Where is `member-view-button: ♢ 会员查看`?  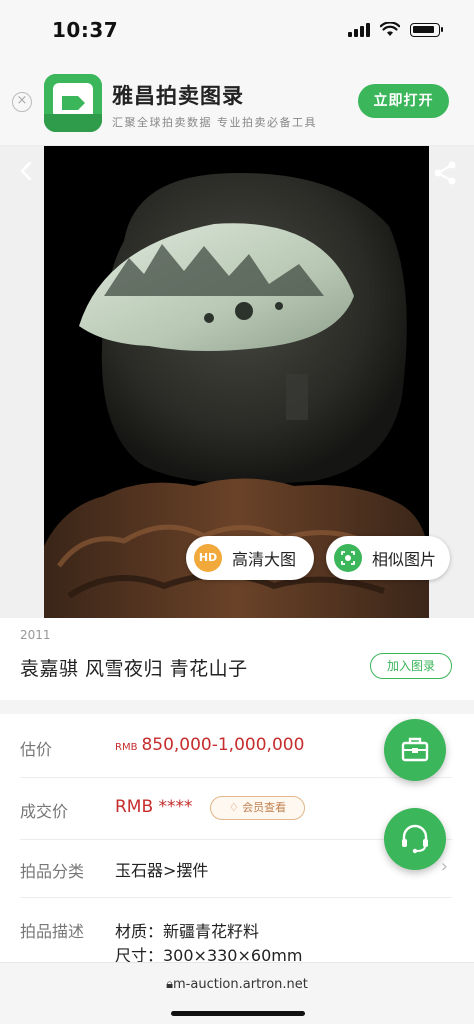 member-view-button: ♢ 会员查看 is located at coordinates (257, 808).